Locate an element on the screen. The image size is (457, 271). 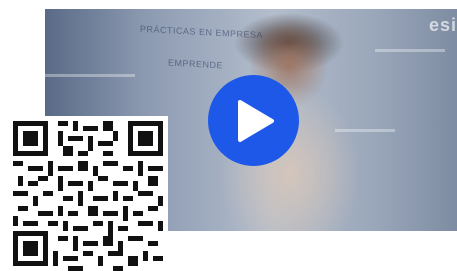
background-wall-text: EMPRENDE is located at coordinates (196, 64).